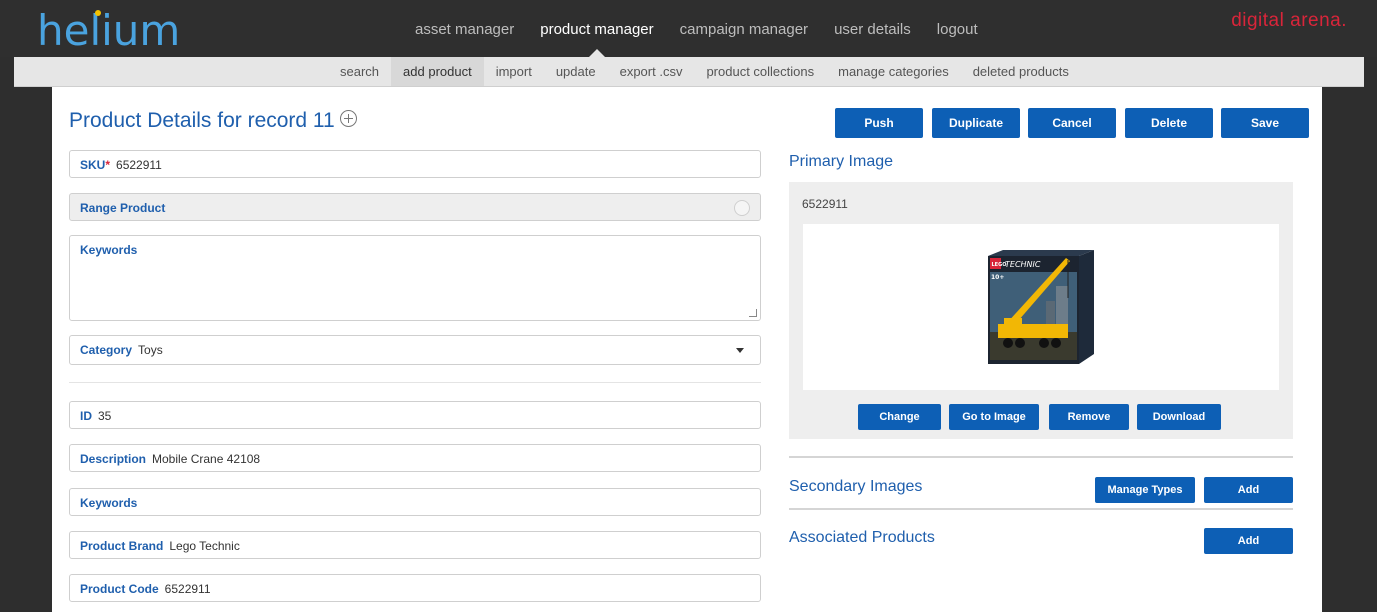 The width and height of the screenshot is (1377, 612). What do you see at coordinates (415, 278) in the screenshot?
I see `keywords-textarea: Keywords` at bounding box center [415, 278].